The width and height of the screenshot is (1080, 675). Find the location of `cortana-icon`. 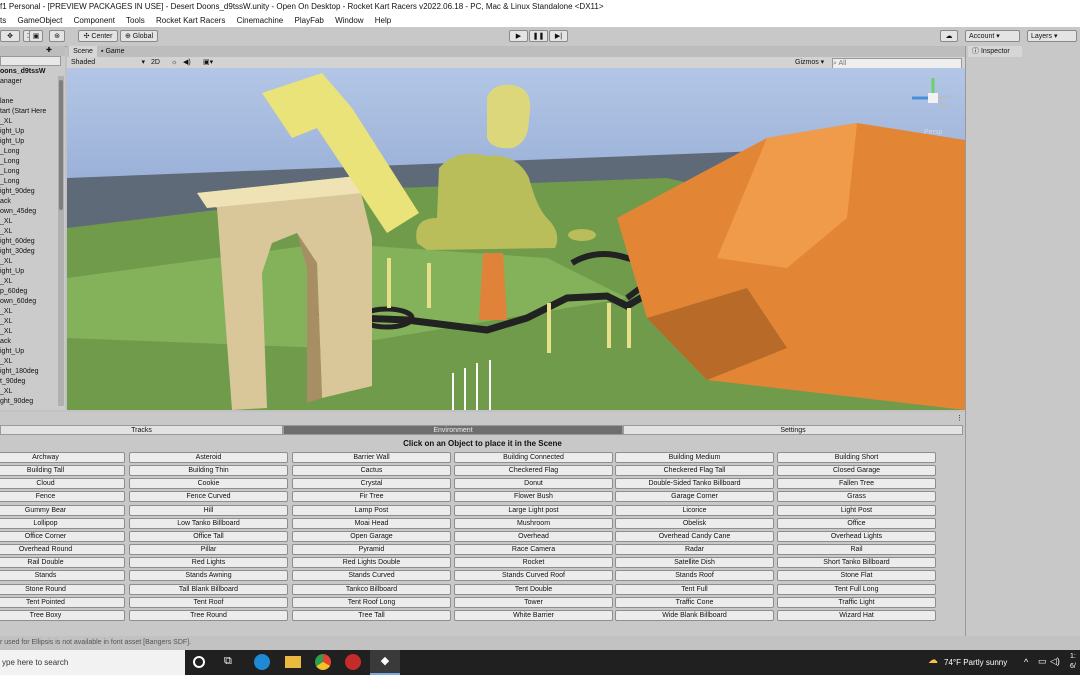

cortana-icon is located at coordinates (199, 662).